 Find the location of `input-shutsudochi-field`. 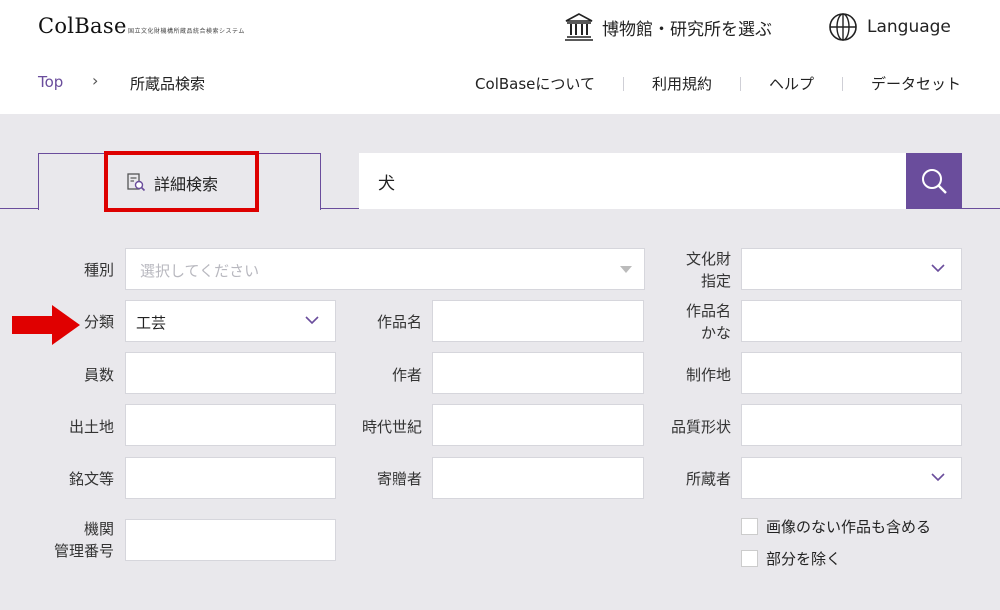

input-shutsudochi-field is located at coordinates (230, 425).